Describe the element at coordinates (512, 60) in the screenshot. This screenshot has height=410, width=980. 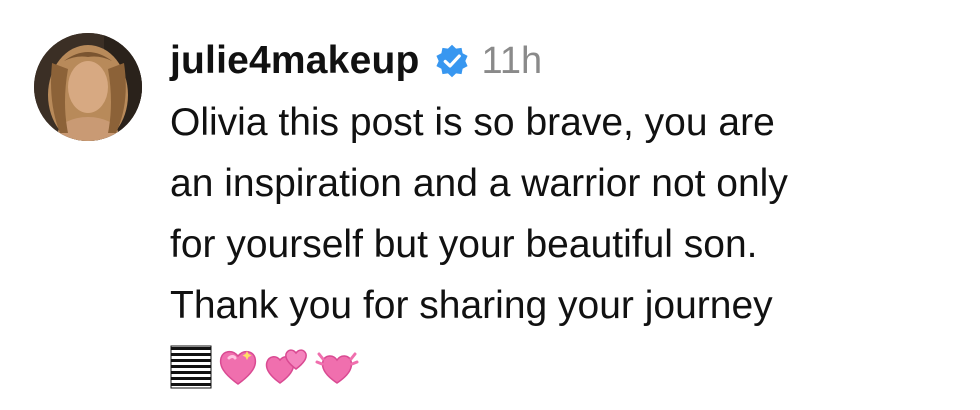
I see `timestamp: 11h` at that location.